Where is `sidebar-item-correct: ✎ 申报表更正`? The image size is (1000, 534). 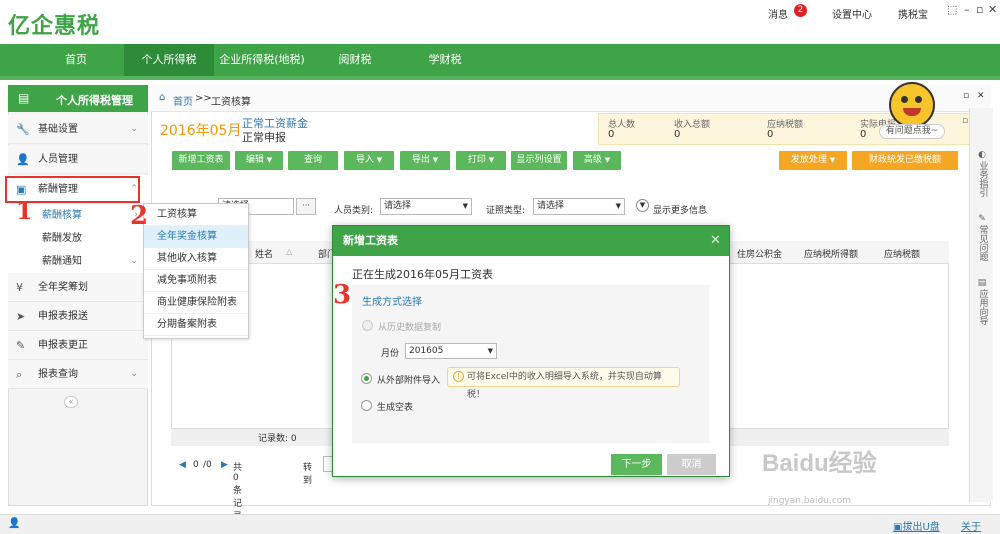
sidebar-item-correct: ✎ 申报表更正 is located at coordinates (78, 345).